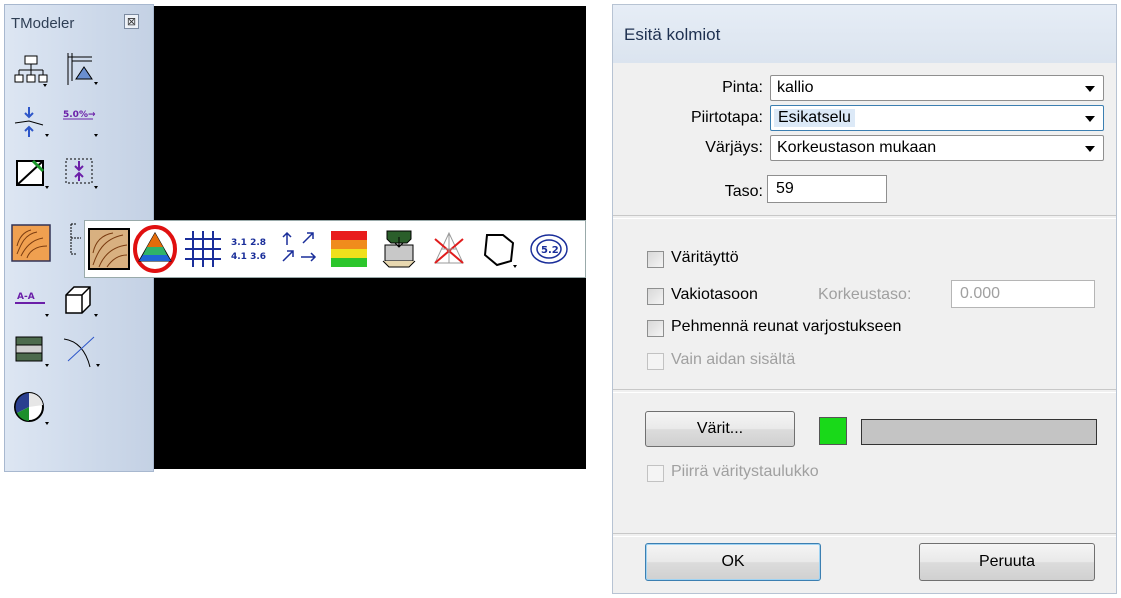 The image size is (1121, 598). What do you see at coordinates (743, 191) in the screenshot?
I see `taso-label: Taso:` at bounding box center [743, 191].